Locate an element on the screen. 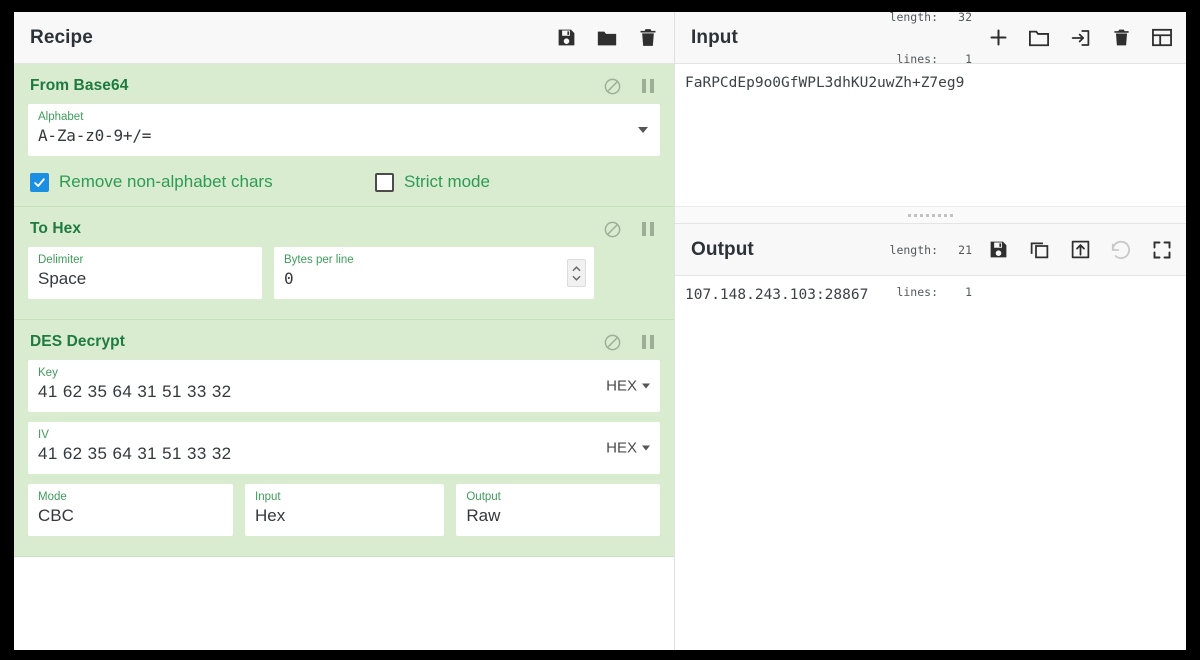 The height and width of the screenshot is (660, 1200). input-format-field: Input Hex is located at coordinates (345, 510).